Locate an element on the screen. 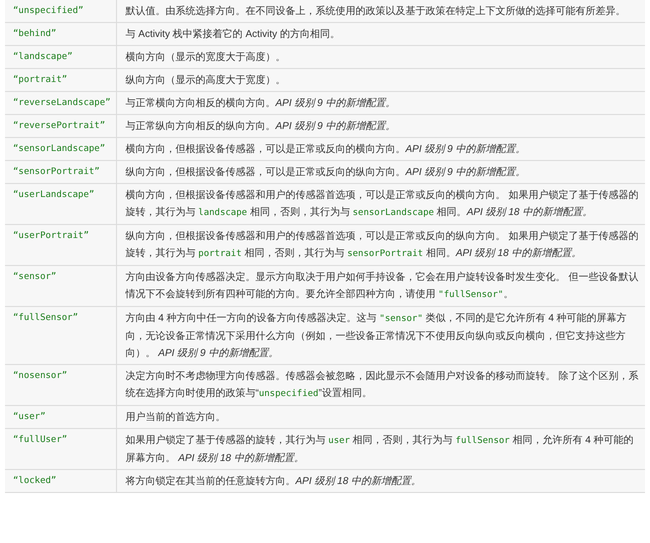  value-cell: “reversePortrait” is located at coordinates (60, 126).